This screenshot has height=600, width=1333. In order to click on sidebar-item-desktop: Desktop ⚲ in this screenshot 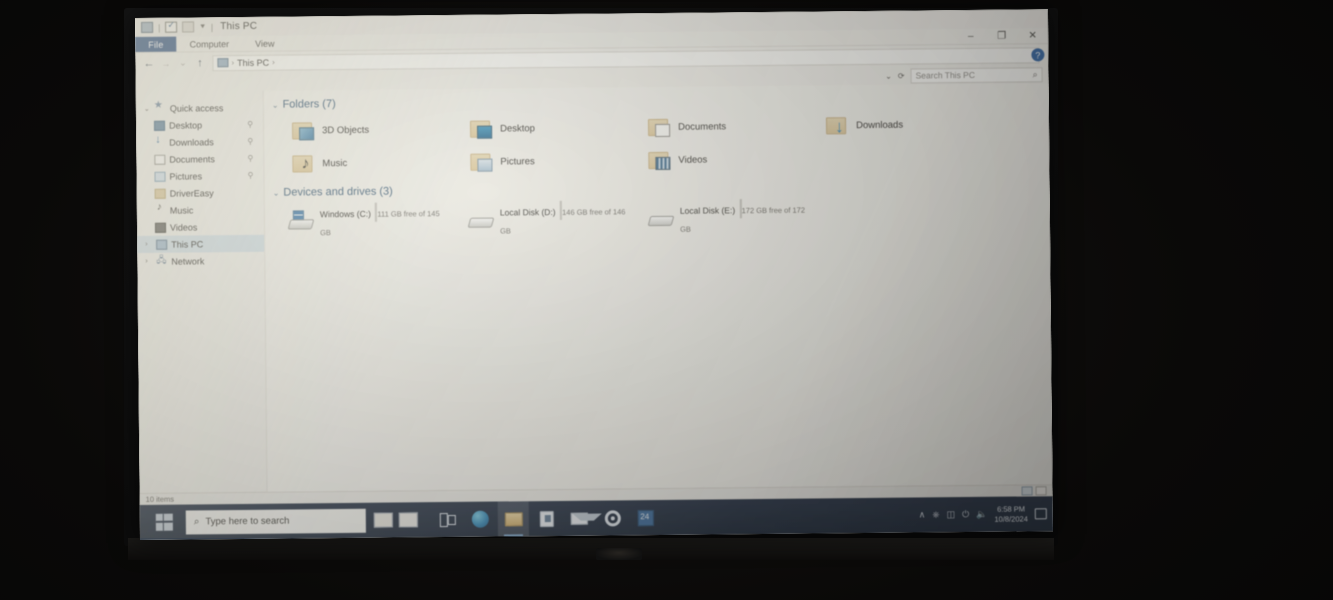, I will do `click(199, 125)`.